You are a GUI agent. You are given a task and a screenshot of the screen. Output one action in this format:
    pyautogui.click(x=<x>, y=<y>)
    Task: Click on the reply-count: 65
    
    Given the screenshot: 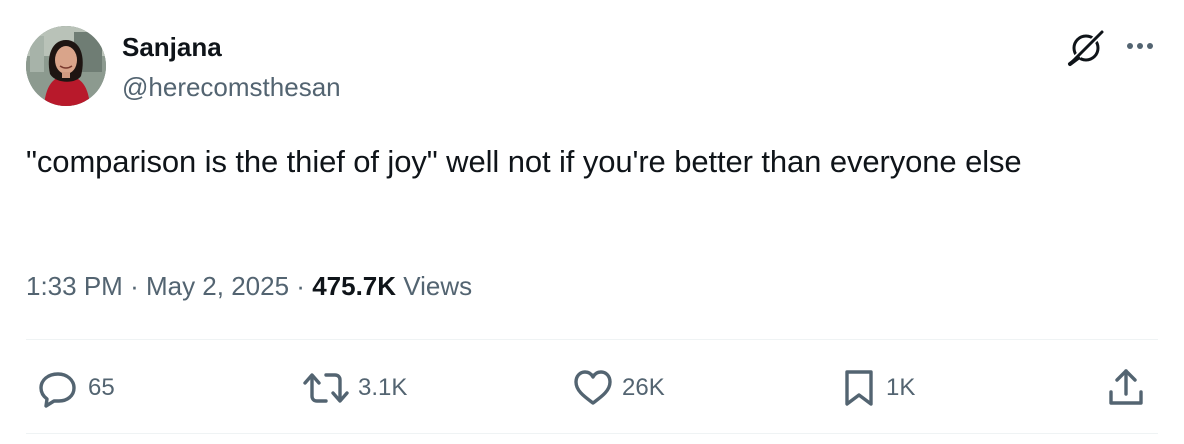 What is the action you would take?
    pyautogui.click(x=101, y=387)
    